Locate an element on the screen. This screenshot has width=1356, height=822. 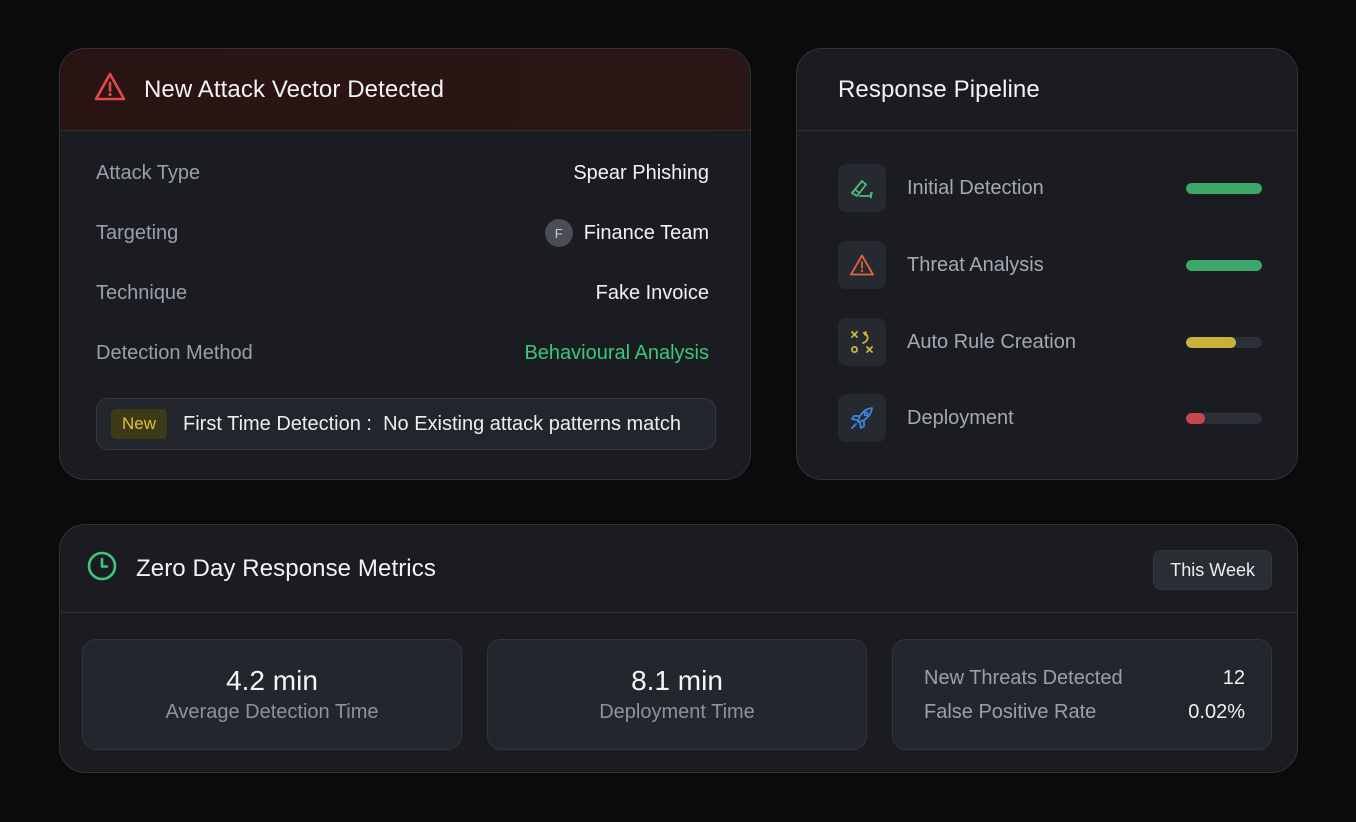
new-threats-row: New Threats Detected 12 is located at coordinates (1082, 678).